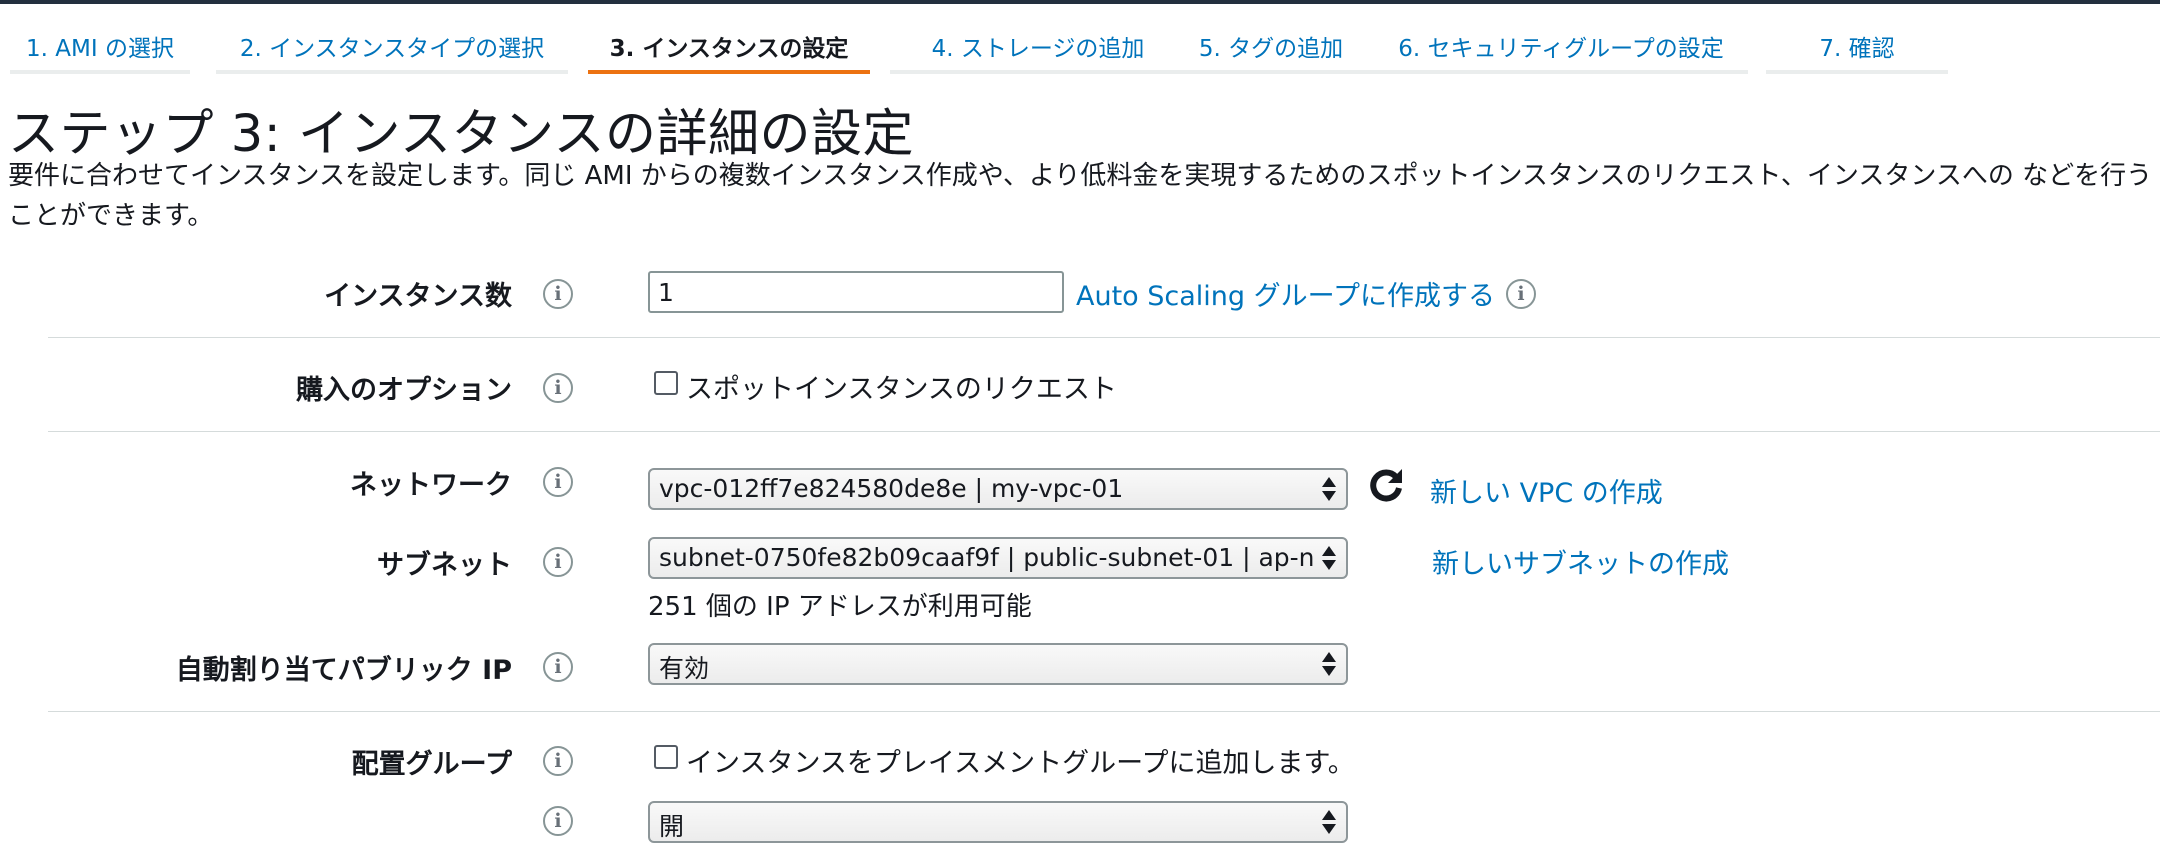  What do you see at coordinates (901, 386) in the screenshot?
I see `spot-instance-checkbox-label: スポットインスタンスのリクエスト` at bounding box center [901, 386].